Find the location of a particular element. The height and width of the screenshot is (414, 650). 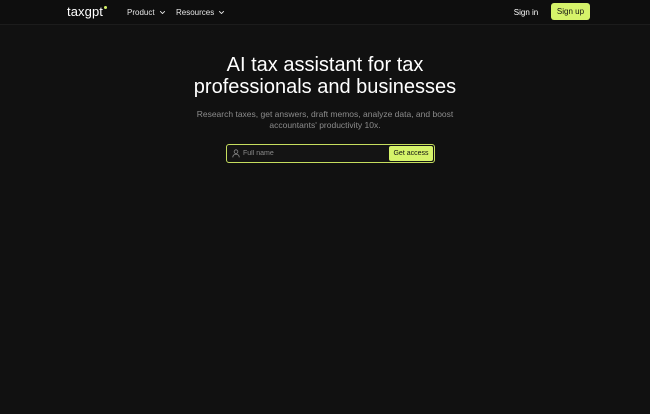

nav-product-label: Product is located at coordinates (141, 12).